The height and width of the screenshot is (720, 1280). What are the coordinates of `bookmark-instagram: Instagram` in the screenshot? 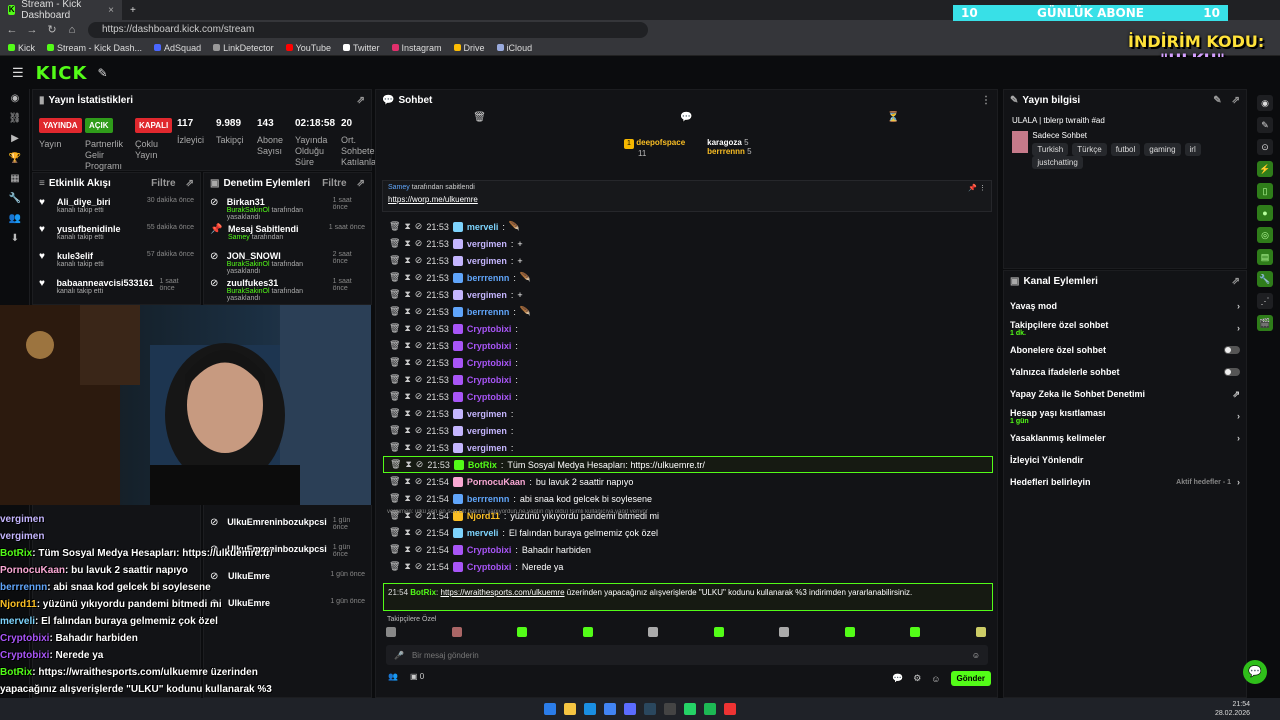 It's located at (416, 48).